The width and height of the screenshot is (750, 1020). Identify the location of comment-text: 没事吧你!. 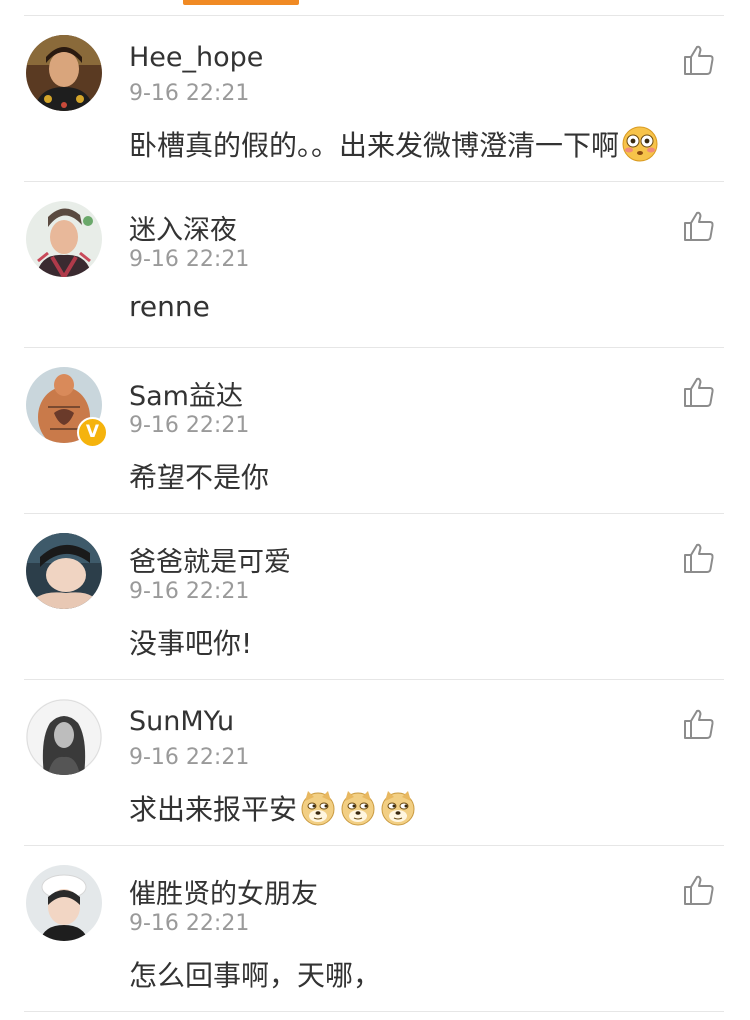
(190, 642).